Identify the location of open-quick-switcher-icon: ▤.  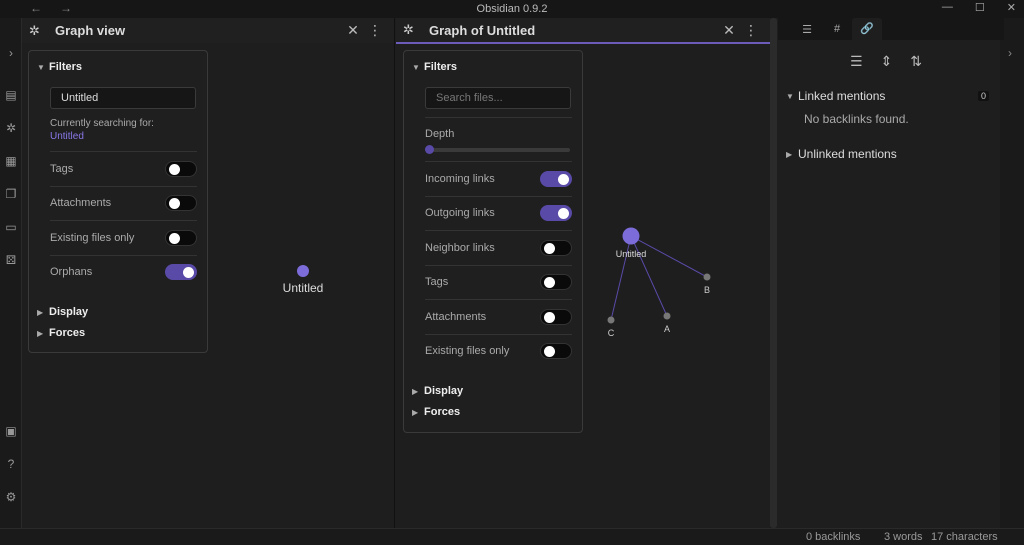
(11, 95).